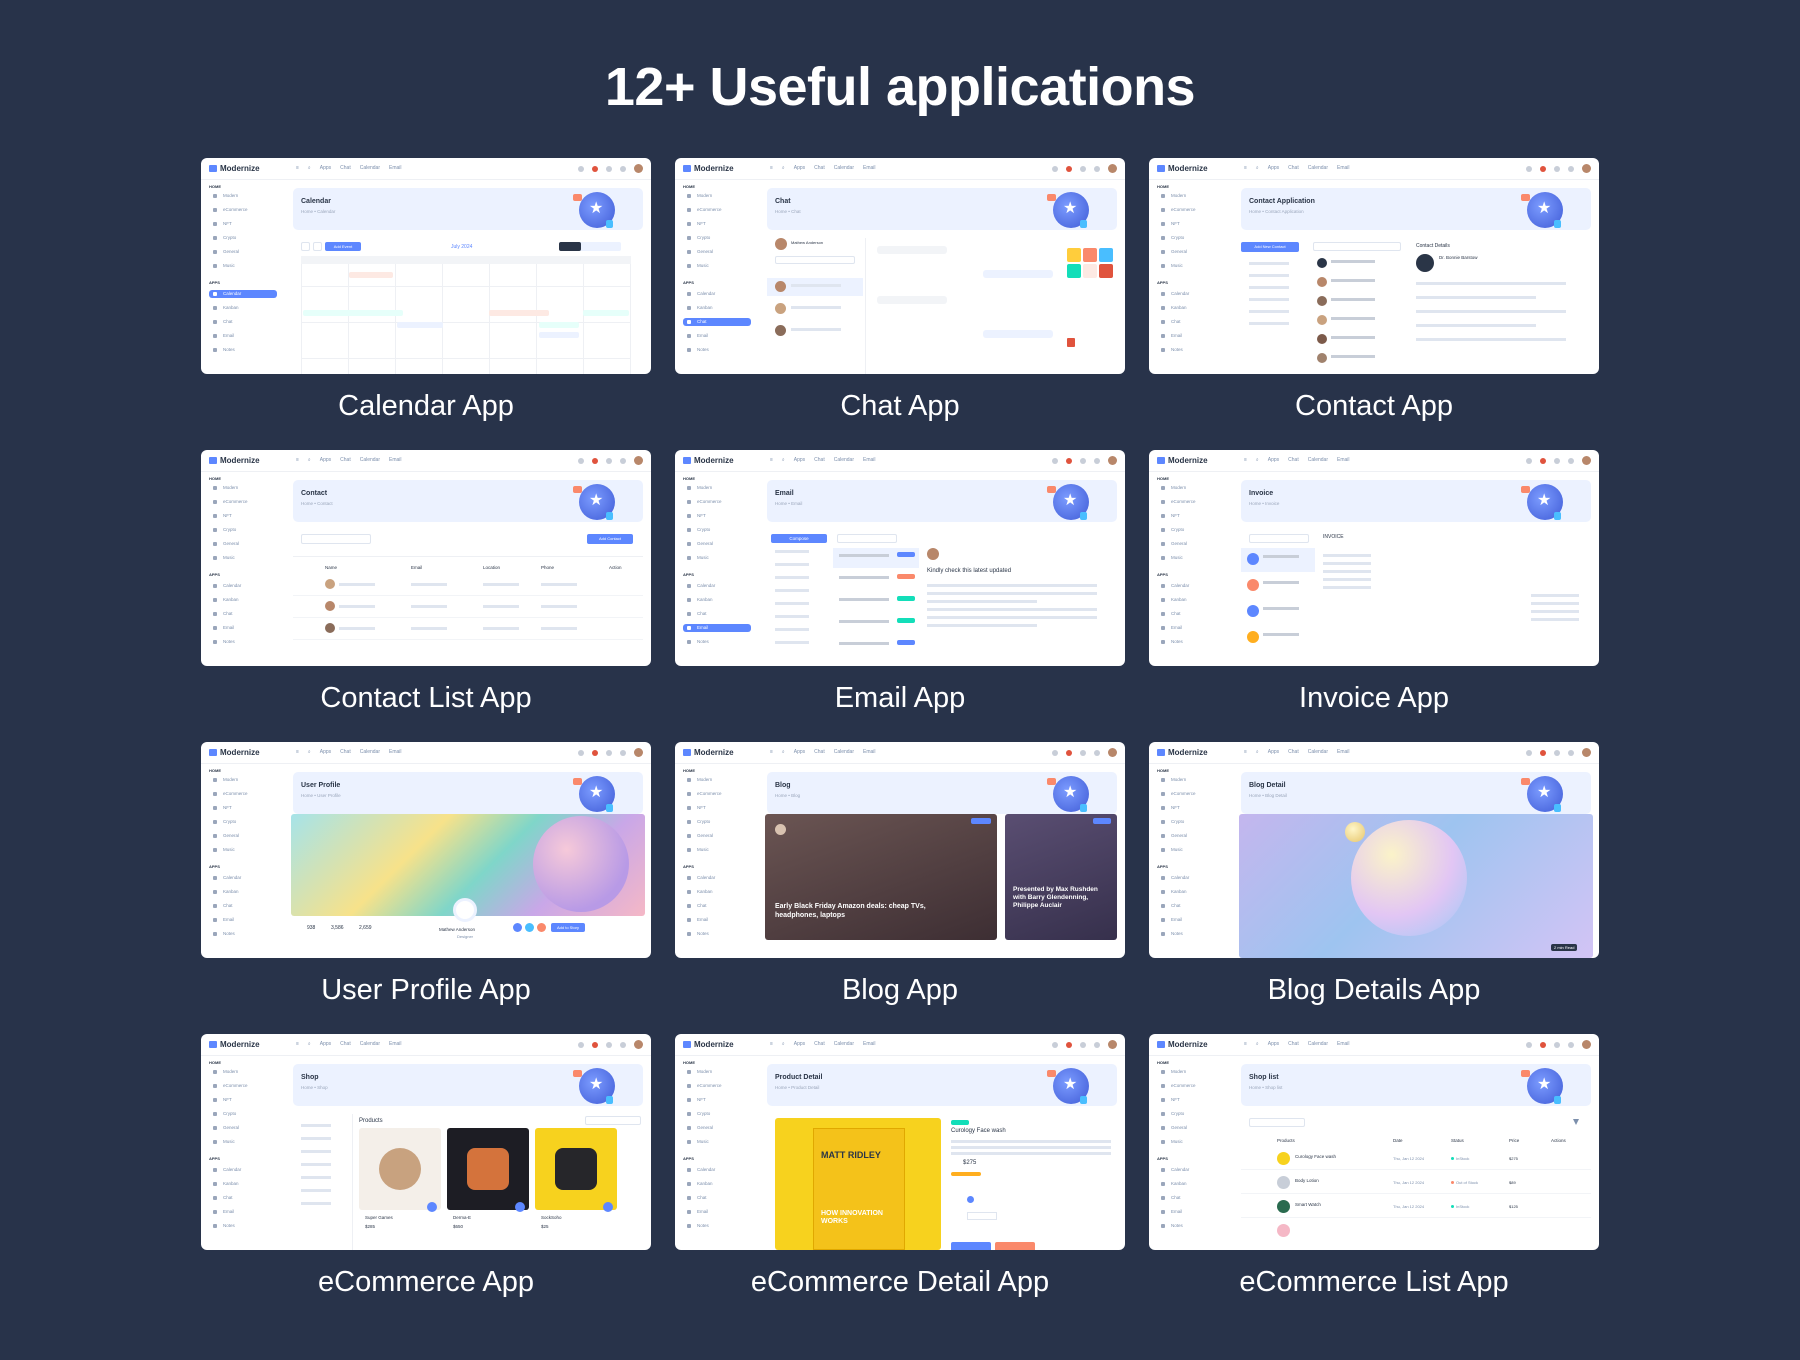  Describe the element at coordinates (881, 877) in the screenshot. I see `blog-card` at that location.